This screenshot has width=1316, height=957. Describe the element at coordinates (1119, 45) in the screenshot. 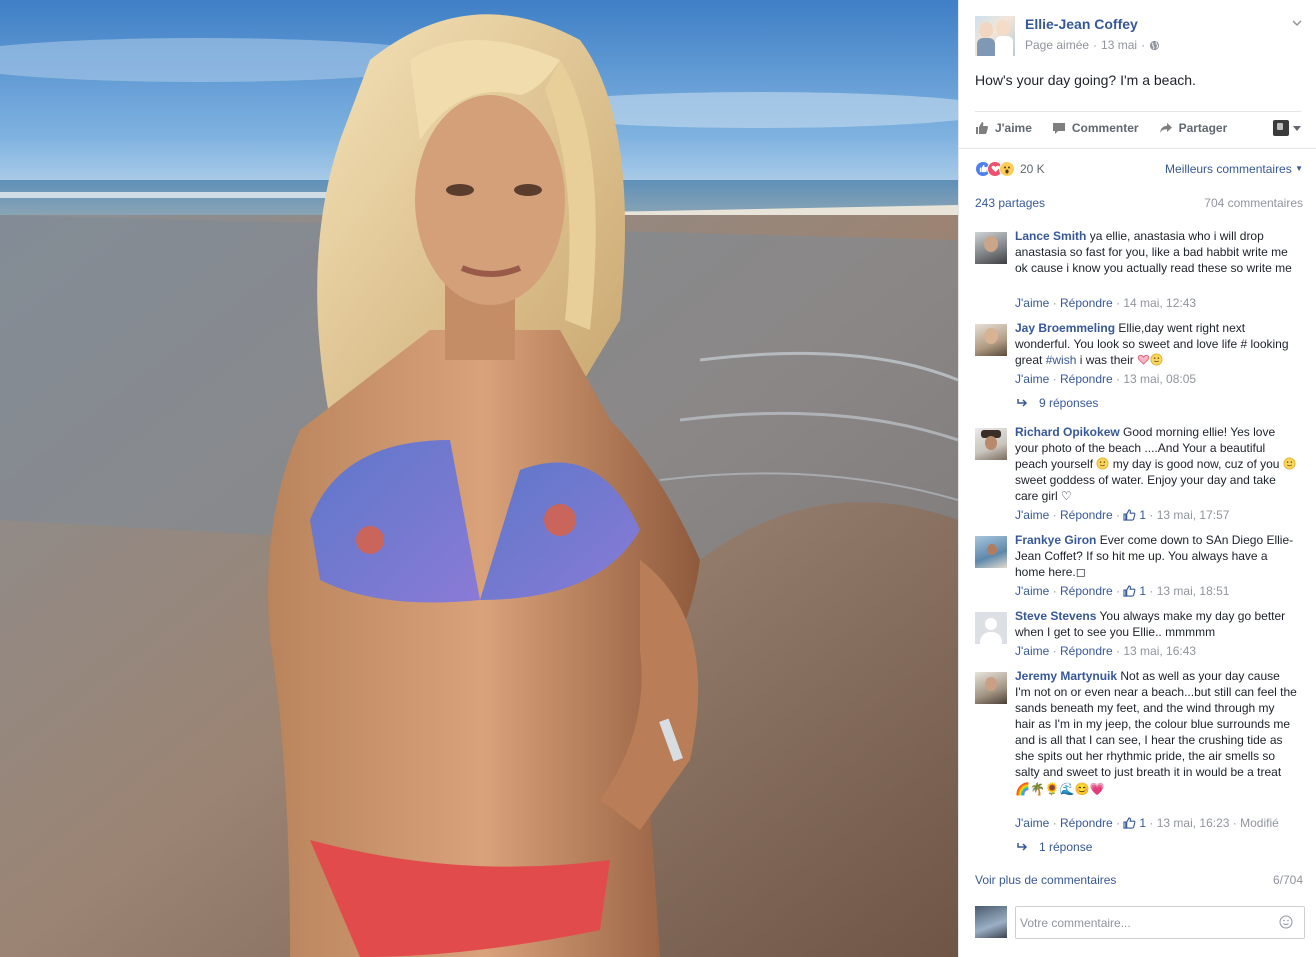

I see `post-date: 13 mai` at that location.